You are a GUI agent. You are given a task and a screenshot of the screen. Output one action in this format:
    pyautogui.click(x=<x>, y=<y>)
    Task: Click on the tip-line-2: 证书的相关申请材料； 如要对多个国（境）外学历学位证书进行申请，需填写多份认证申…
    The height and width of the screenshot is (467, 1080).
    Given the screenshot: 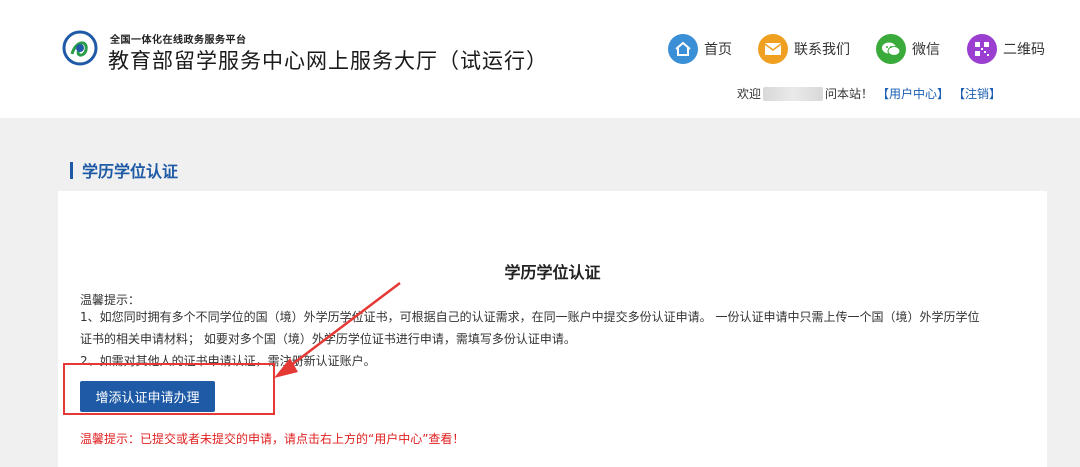 What is the action you would take?
    pyautogui.click(x=328, y=339)
    